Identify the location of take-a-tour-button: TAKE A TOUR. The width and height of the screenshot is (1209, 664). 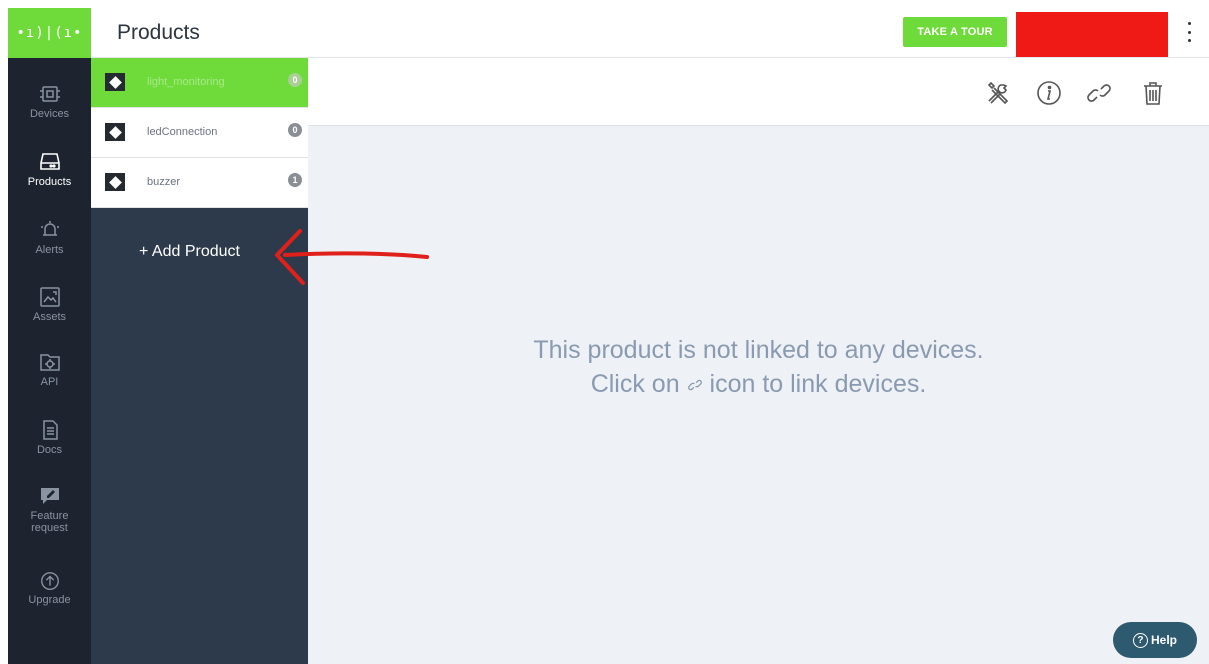
(955, 32).